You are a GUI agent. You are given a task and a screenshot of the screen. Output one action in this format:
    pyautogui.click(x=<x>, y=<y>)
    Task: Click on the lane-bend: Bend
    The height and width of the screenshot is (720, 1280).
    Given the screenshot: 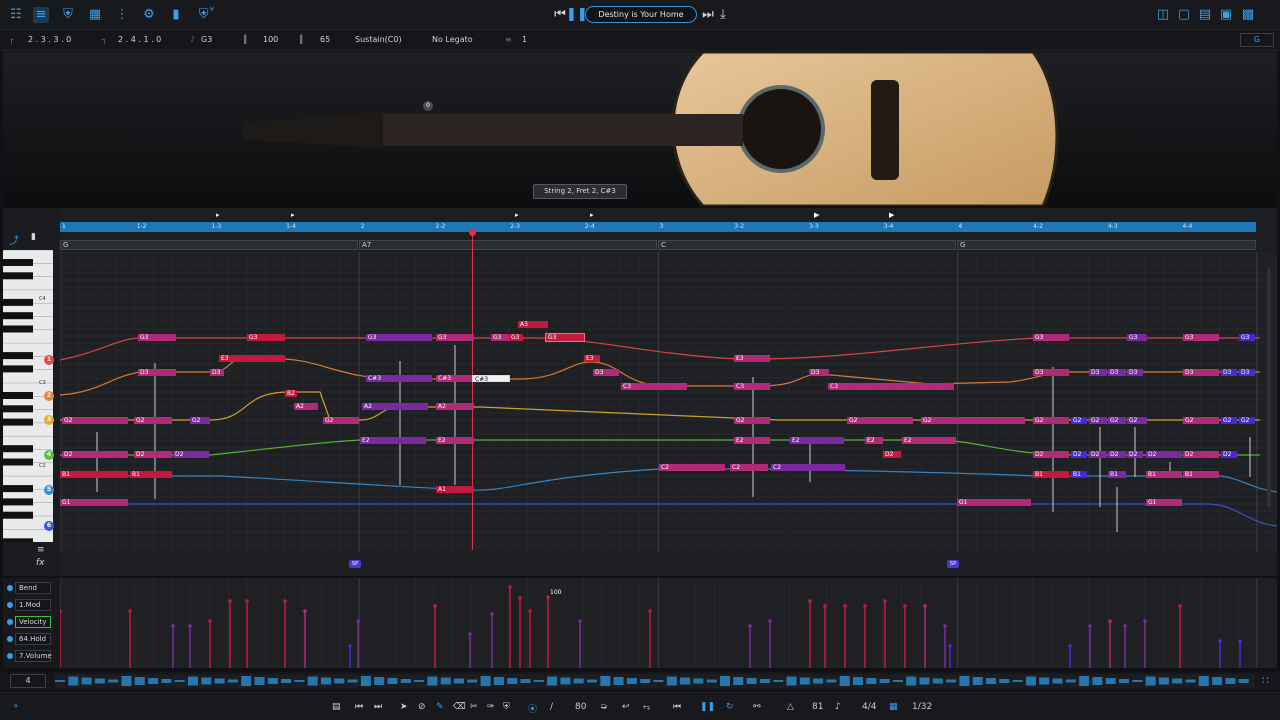 What is the action you would take?
    pyautogui.click(x=33, y=588)
    